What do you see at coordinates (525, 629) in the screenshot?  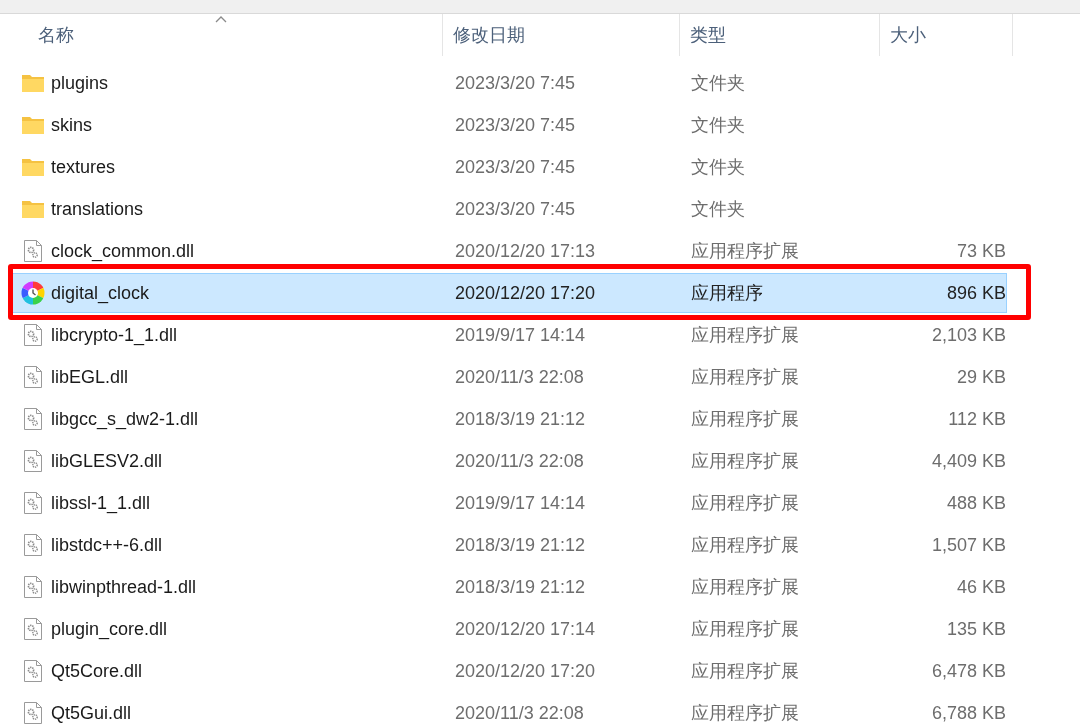 I see `modified-date: 2020/12/20 17:14` at bounding box center [525, 629].